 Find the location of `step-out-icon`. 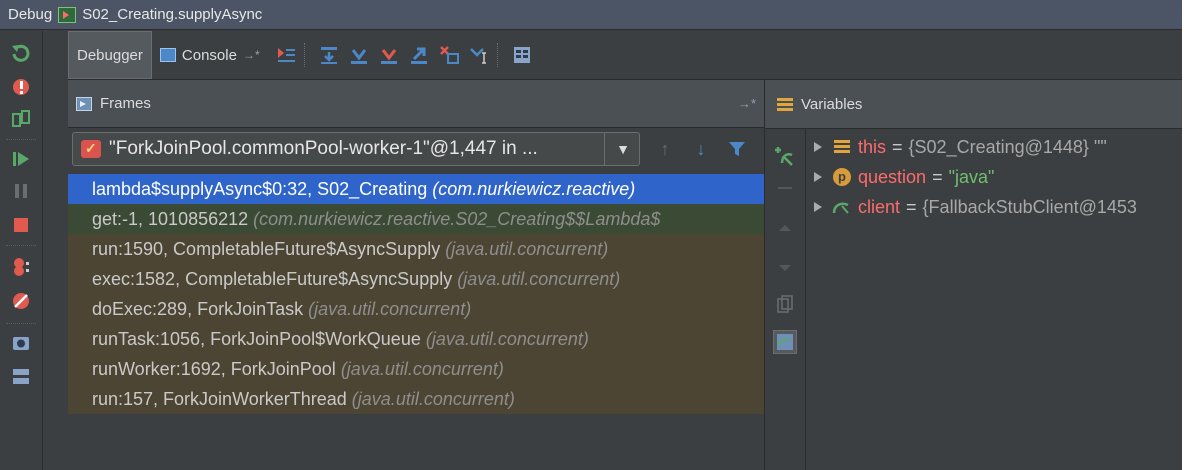

step-out-icon is located at coordinates (419, 55).